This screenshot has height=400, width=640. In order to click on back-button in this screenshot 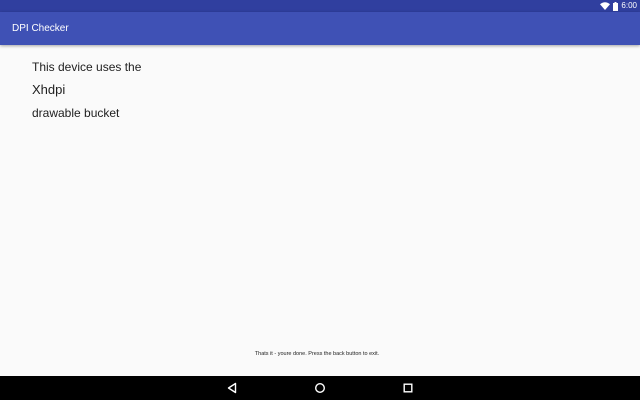, I will do `click(232, 388)`.